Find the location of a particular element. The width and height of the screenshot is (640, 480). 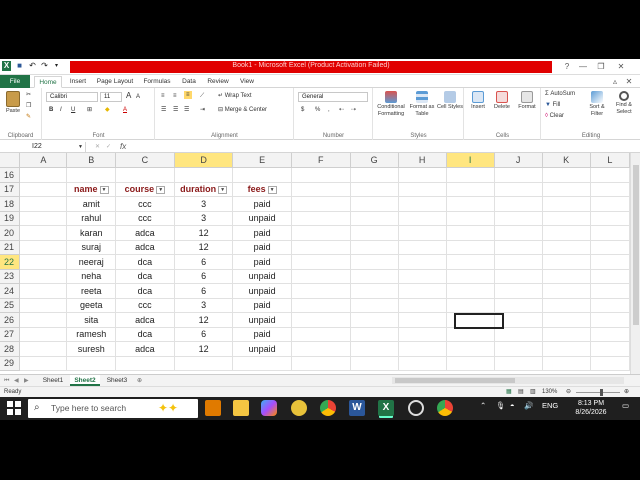

currency-button: $ is located at coordinates (302, 110).